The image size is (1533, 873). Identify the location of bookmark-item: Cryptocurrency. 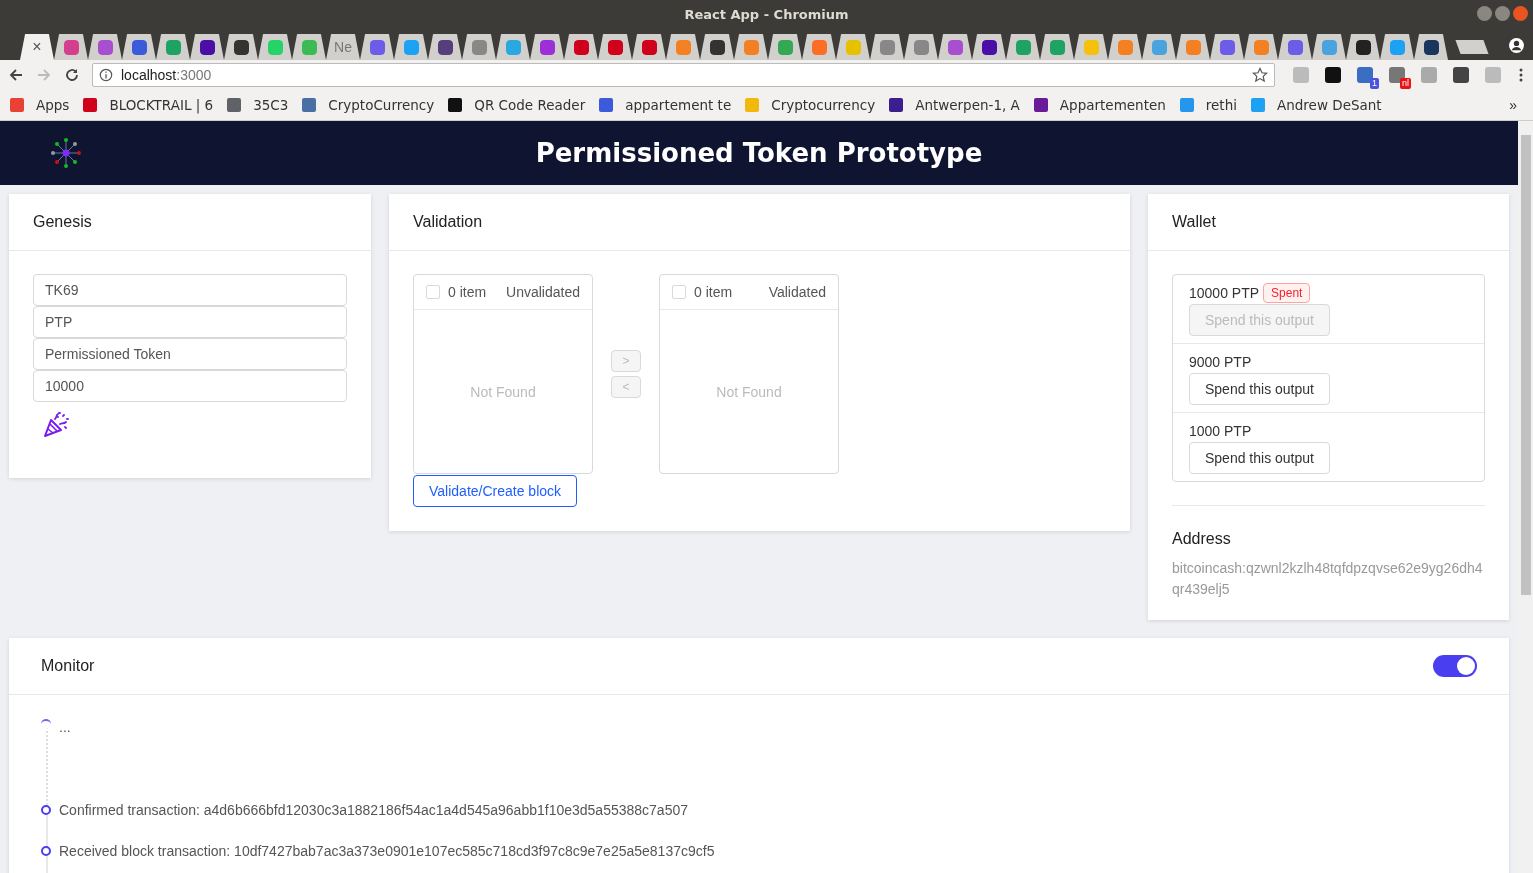
(810, 105).